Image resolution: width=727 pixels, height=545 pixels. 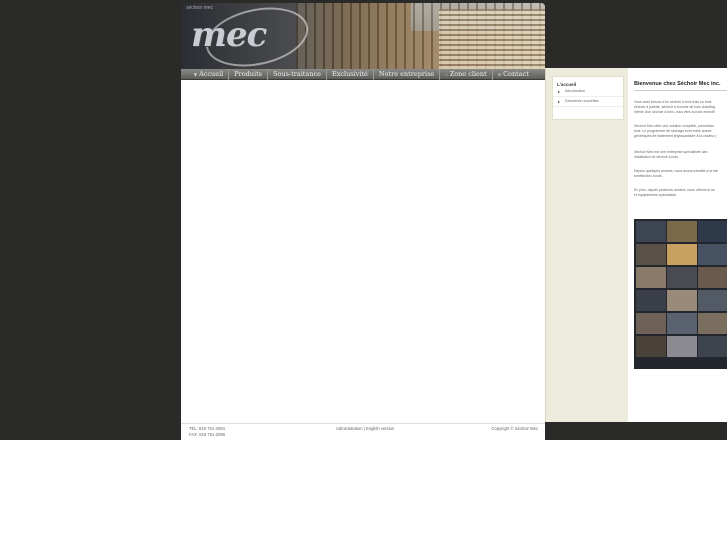 I want to click on nav-produits: Produits, so click(x=249, y=74).